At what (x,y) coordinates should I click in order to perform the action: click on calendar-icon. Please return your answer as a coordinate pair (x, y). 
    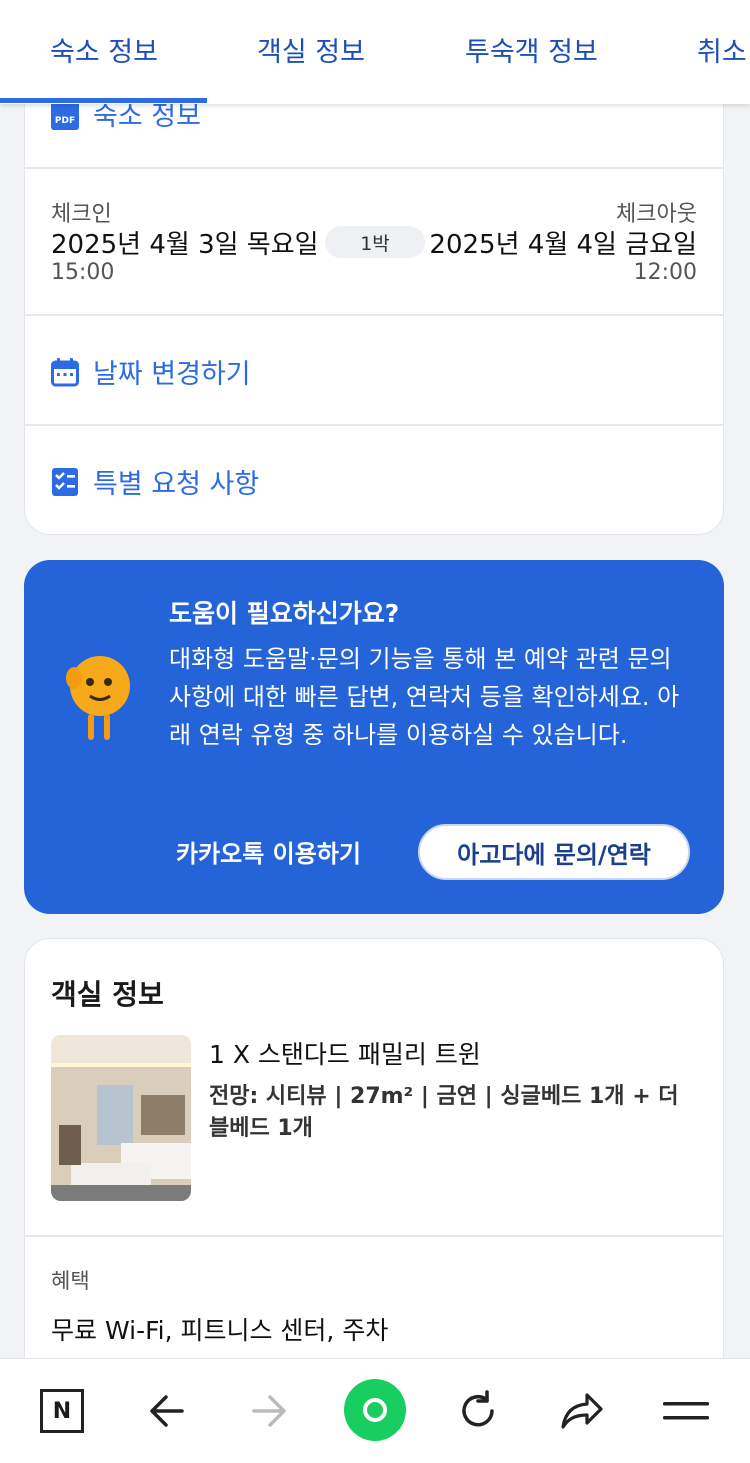
    Looking at the image, I should click on (65, 372).